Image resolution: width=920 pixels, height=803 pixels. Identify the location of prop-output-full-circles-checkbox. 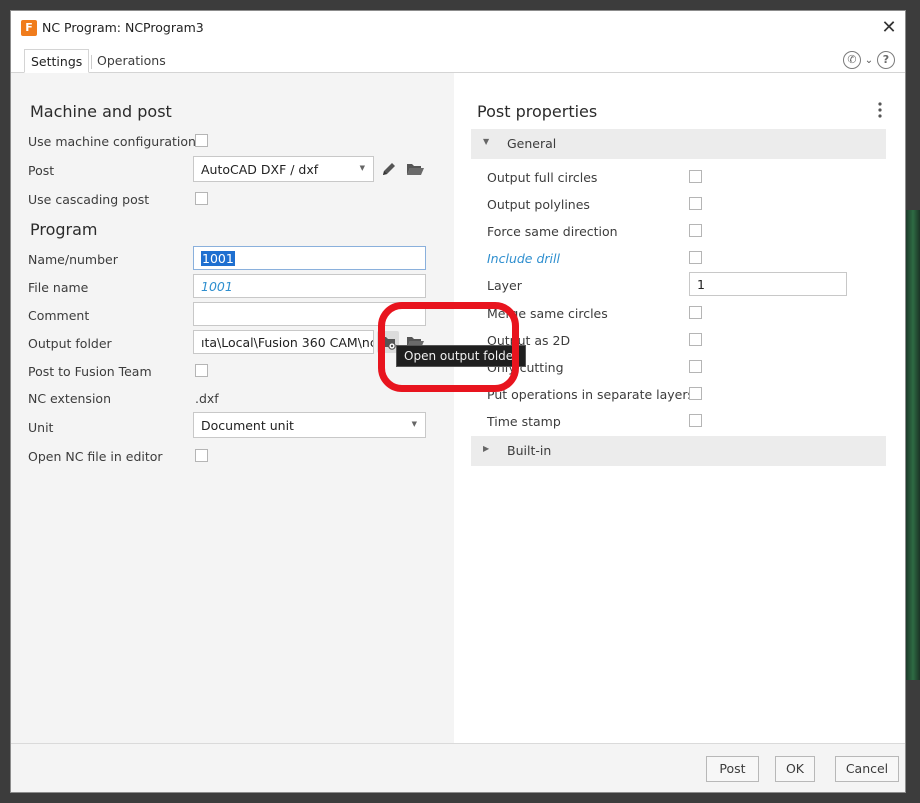
(695, 176).